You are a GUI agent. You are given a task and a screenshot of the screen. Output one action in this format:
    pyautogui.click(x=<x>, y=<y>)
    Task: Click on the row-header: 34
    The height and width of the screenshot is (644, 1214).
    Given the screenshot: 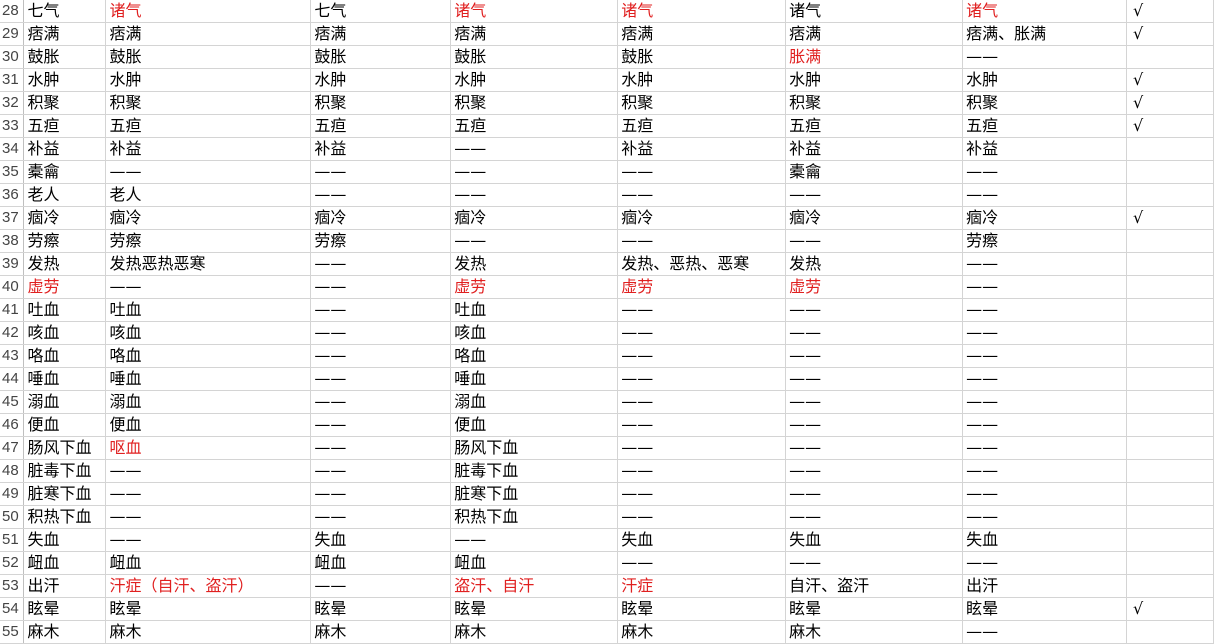 What is the action you would take?
    pyautogui.click(x=12, y=149)
    